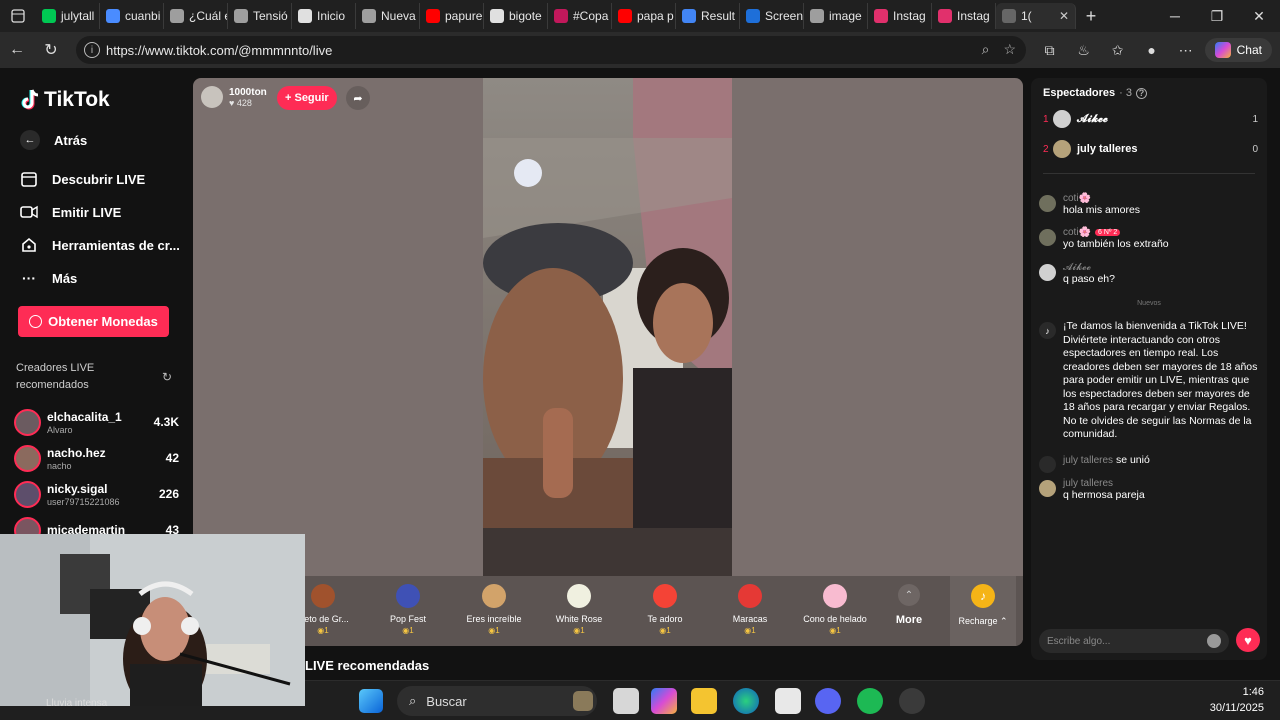  What do you see at coordinates (1141, 93) in the screenshot?
I see `help-icon: ?` at bounding box center [1141, 93].